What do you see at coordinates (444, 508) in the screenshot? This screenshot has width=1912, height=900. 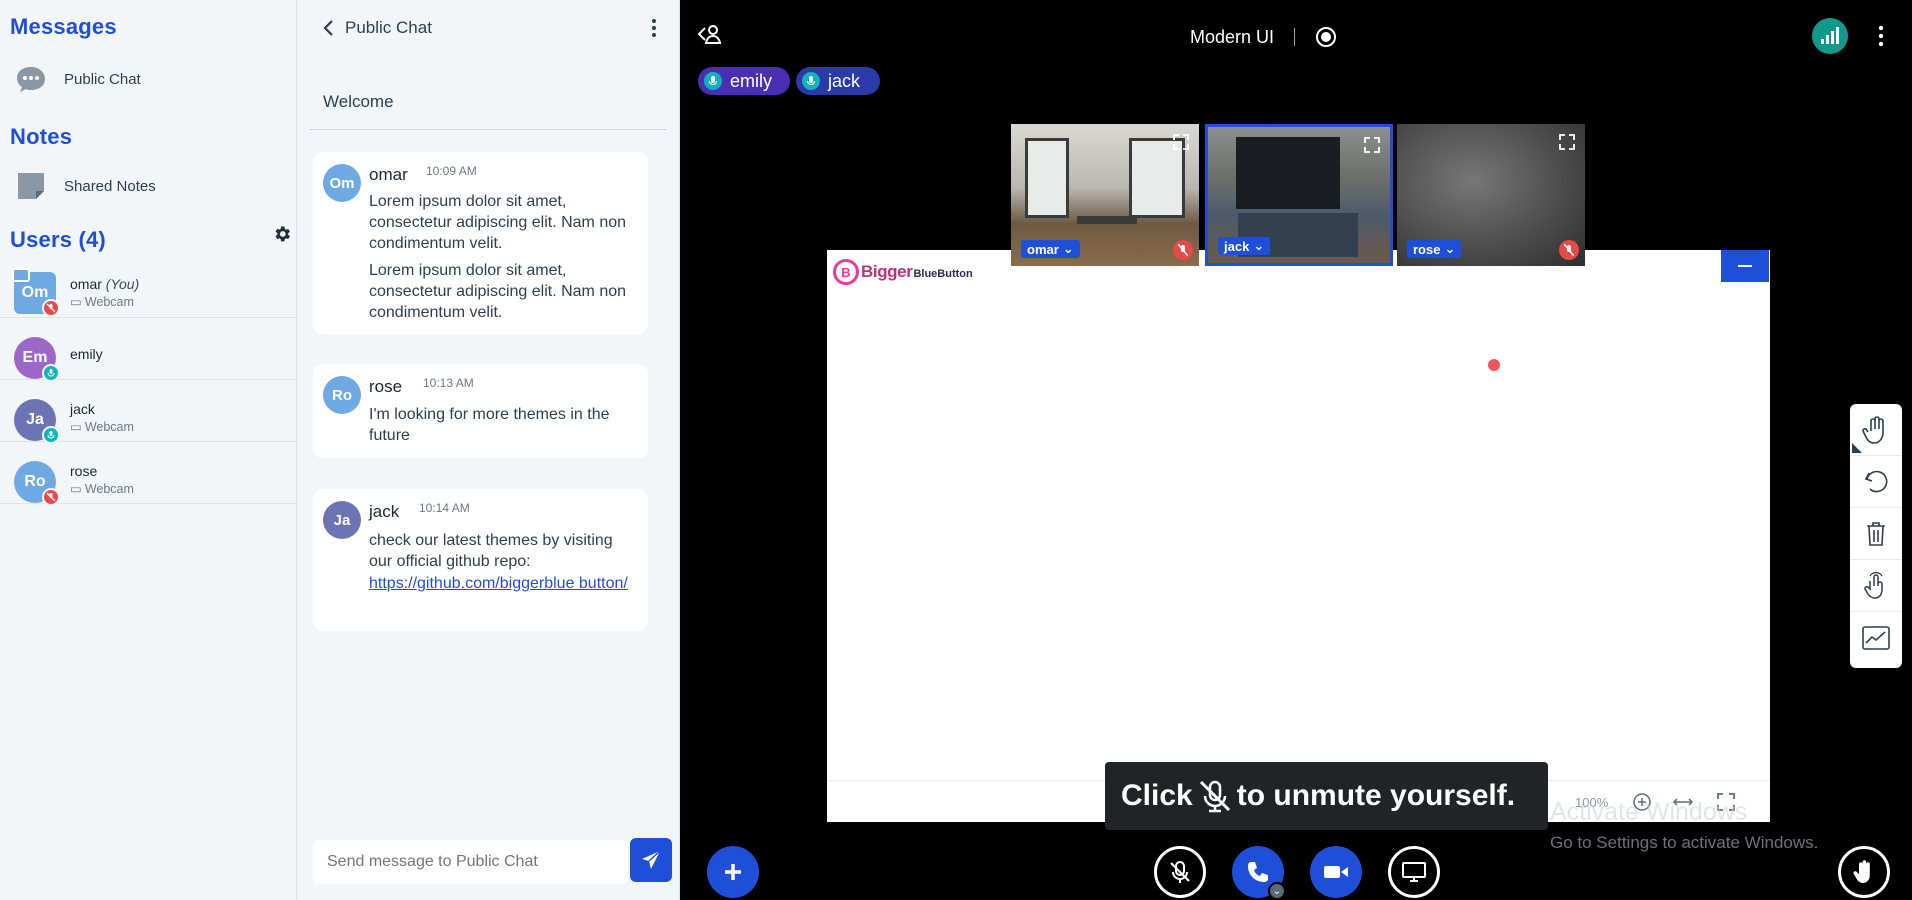 I see `message-time: 10:14 AM` at bounding box center [444, 508].